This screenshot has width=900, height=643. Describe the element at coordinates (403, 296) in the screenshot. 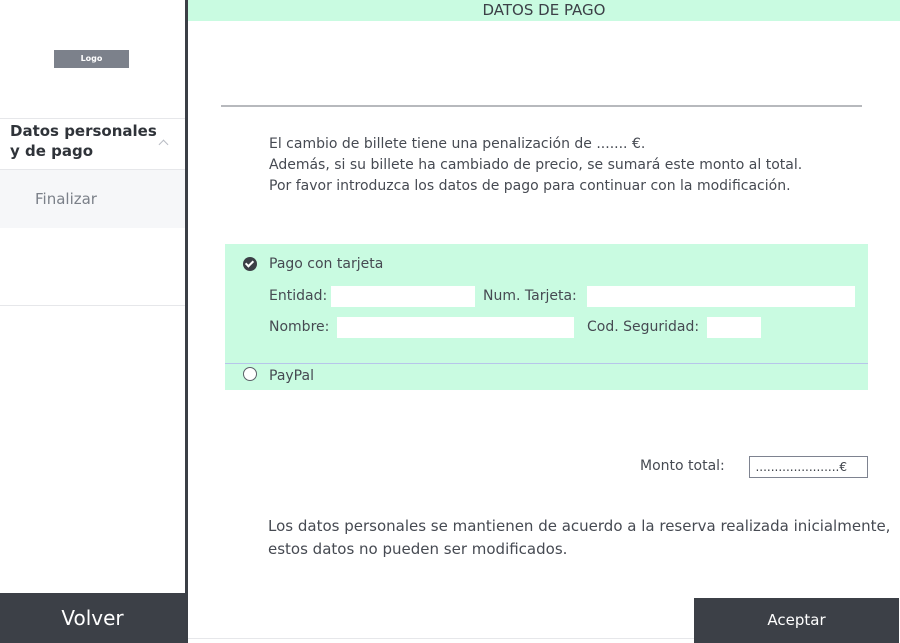

I see `entidad-input` at that location.